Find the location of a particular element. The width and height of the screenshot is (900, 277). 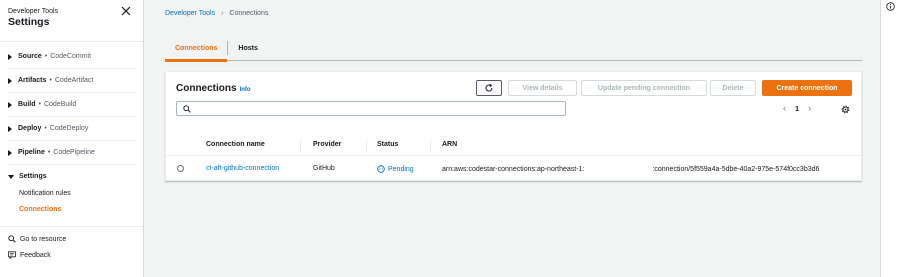

delete-button: Delete is located at coordinates (733, 88).